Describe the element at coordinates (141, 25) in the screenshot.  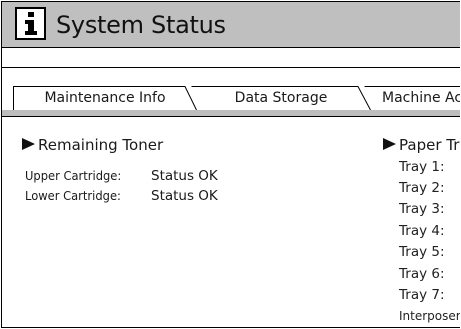
I see `page-title: System Status` at that location.